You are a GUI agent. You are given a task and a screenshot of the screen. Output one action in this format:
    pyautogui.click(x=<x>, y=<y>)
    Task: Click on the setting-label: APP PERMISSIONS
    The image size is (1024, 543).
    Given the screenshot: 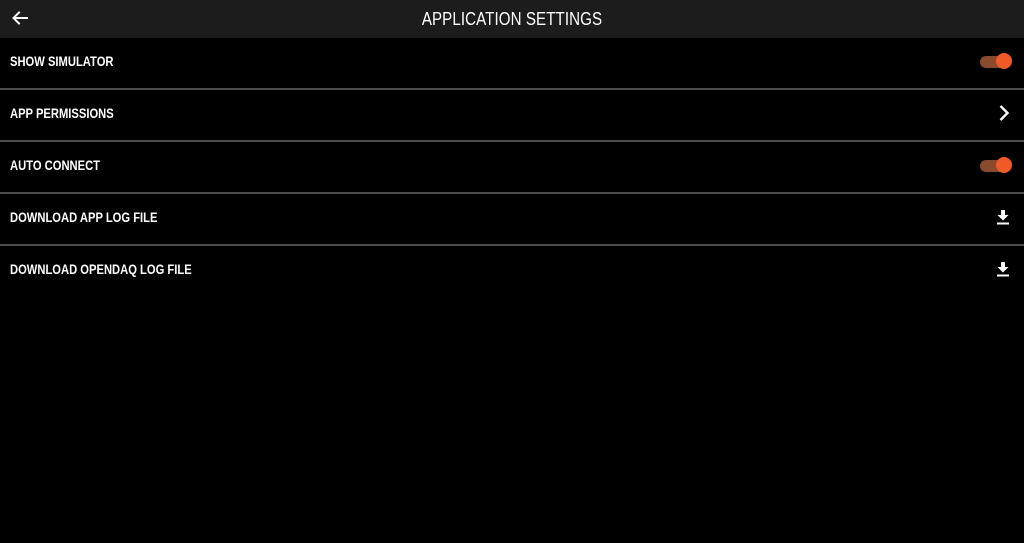 What is the action you would take?
    pyautogui.click(x=62, y=113)
    